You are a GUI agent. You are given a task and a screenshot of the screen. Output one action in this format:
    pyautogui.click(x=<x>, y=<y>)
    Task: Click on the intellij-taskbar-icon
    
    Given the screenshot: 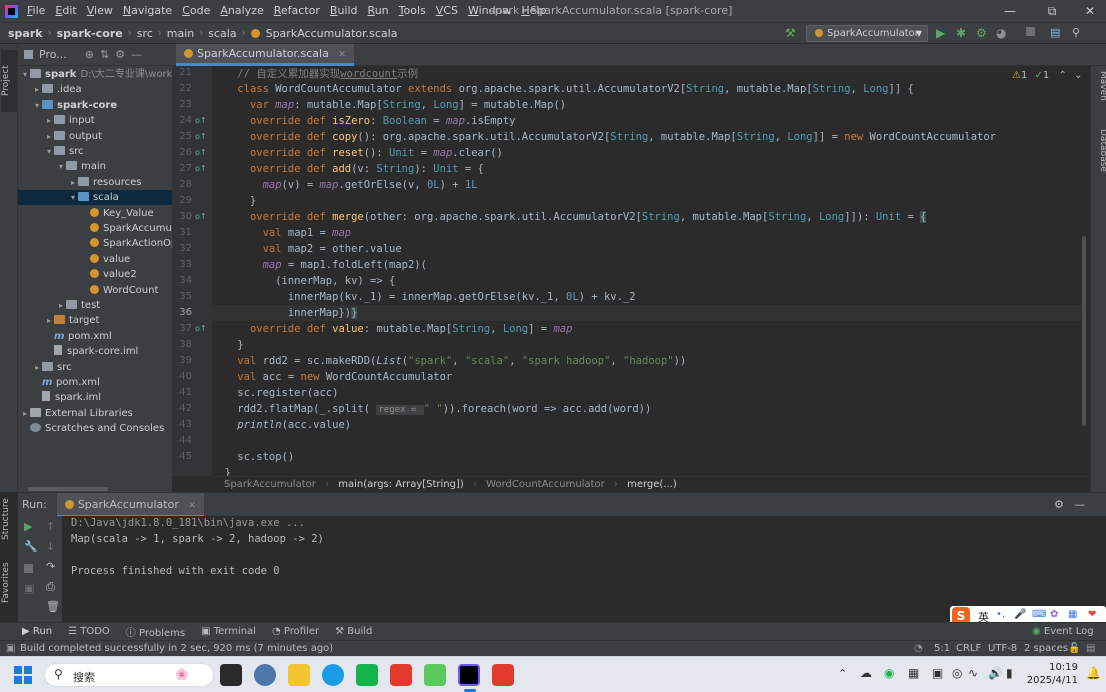 What is the action you would take?
    pyautogui.click(x=469, y=675)
    